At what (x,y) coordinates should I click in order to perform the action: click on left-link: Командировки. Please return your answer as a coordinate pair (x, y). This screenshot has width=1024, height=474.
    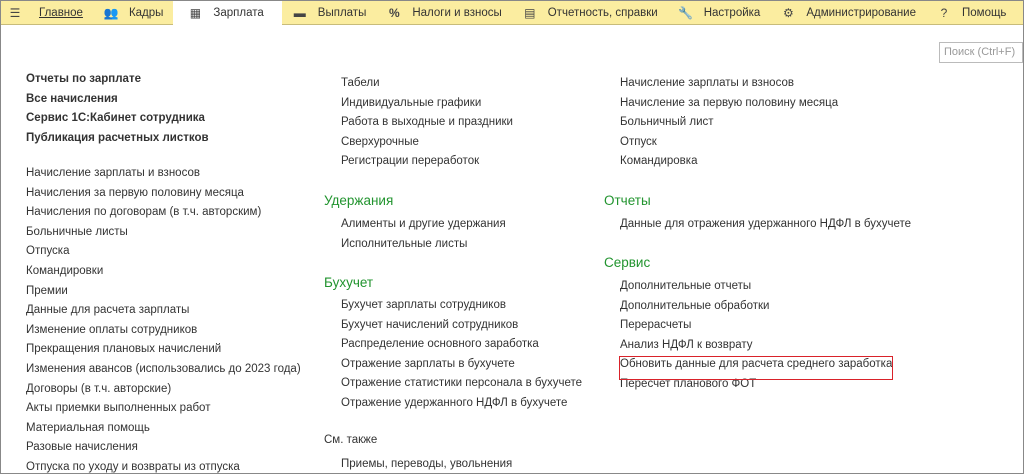
    Looking at the image, I should click on (64, 271).